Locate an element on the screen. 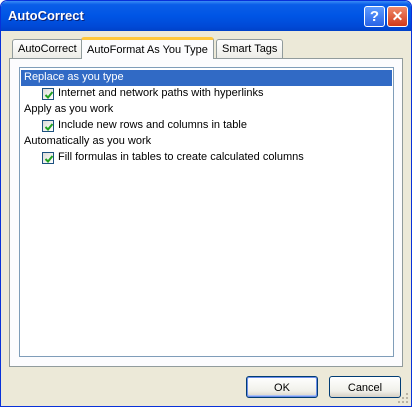 The width and height of the screenshot is (412, 407). group-header-automatically-as-you-work: Automatically as you work is located at coordinates (206, 142).